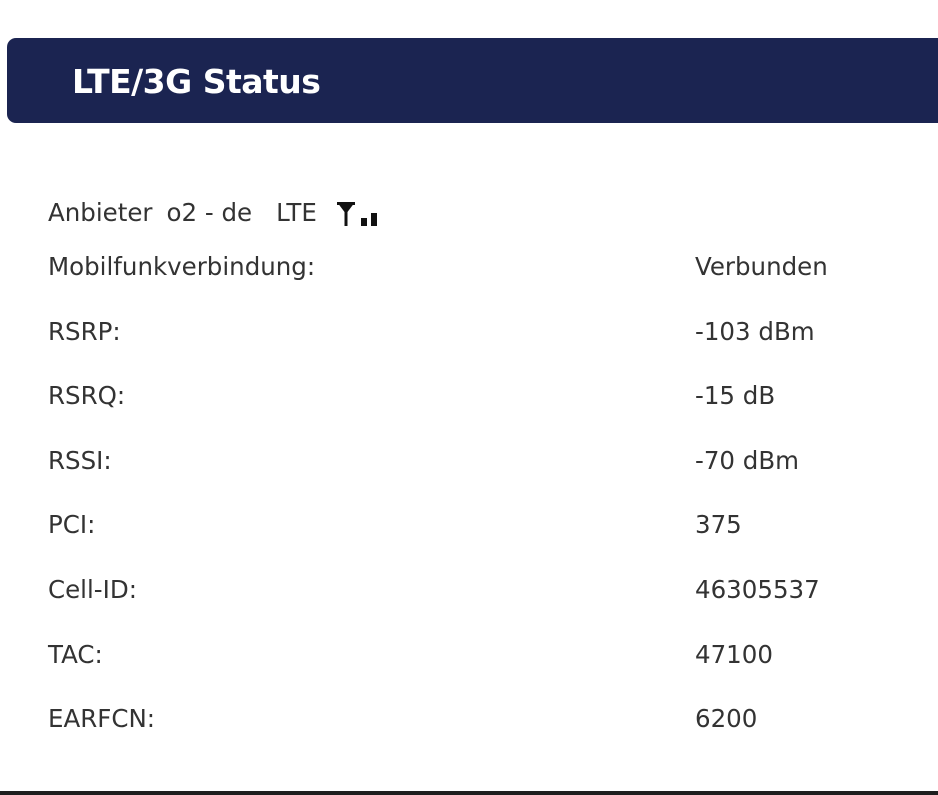  I want to click on status-row-tac: TAC: 47100, so click(478, 664).